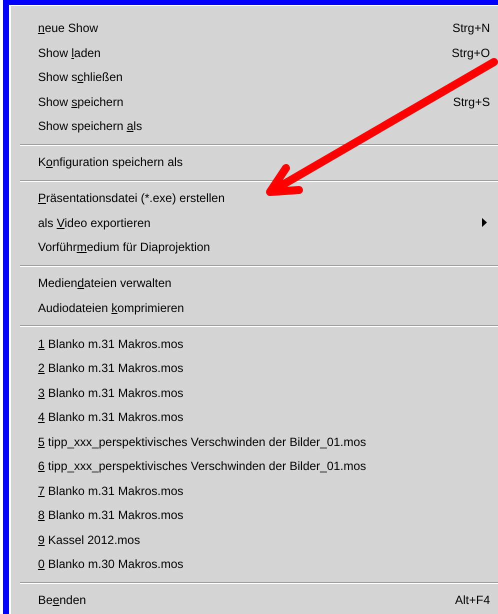 The height and width of the screenshot is (614, 498). I want to click on shortcut-label: Strg+O, so click(471, 53).